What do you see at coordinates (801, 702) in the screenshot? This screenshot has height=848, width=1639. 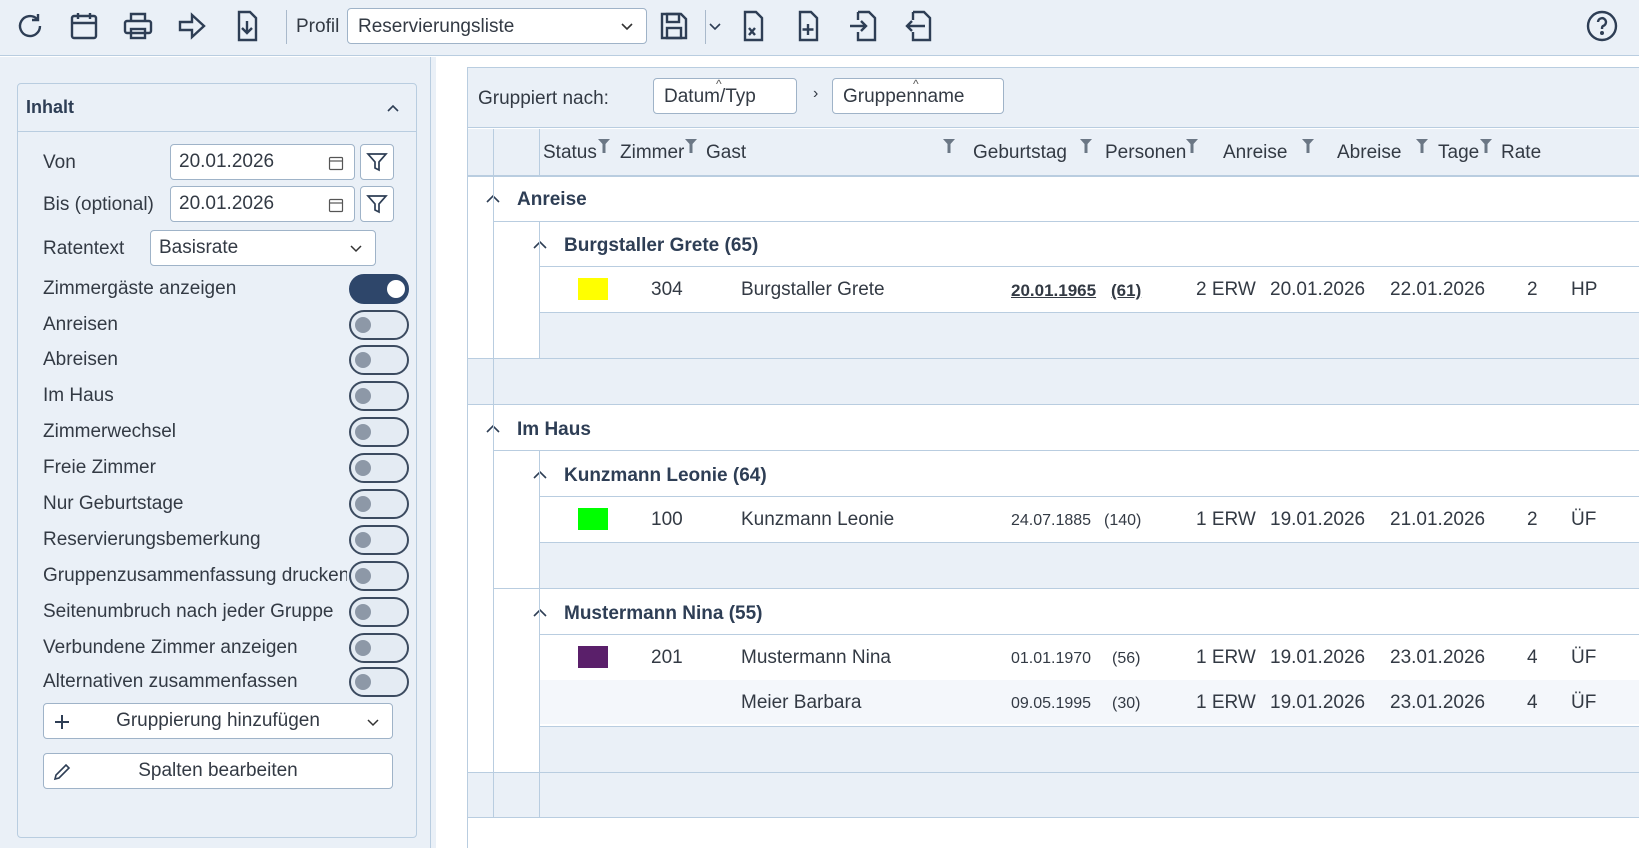 I see `guest-name: Meier Barbara` at bounding box center [801, 702].